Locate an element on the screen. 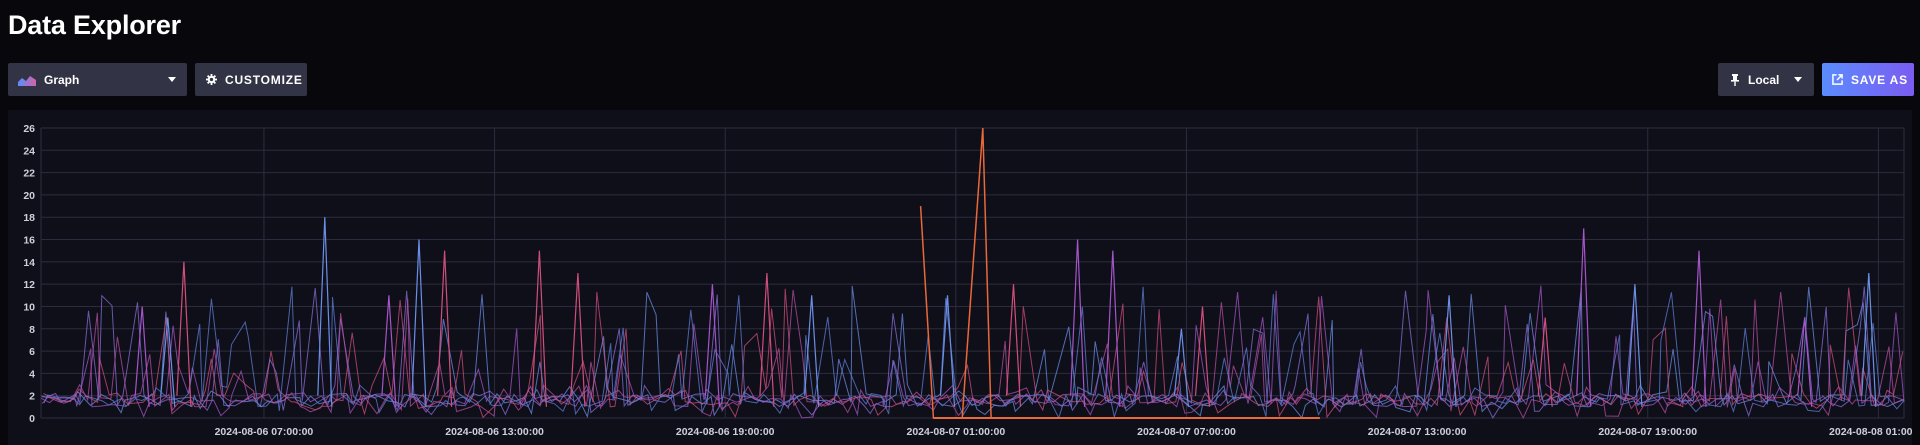 This screenshot has width=1920, height=445. series-line is located at coordinates (969, 273).